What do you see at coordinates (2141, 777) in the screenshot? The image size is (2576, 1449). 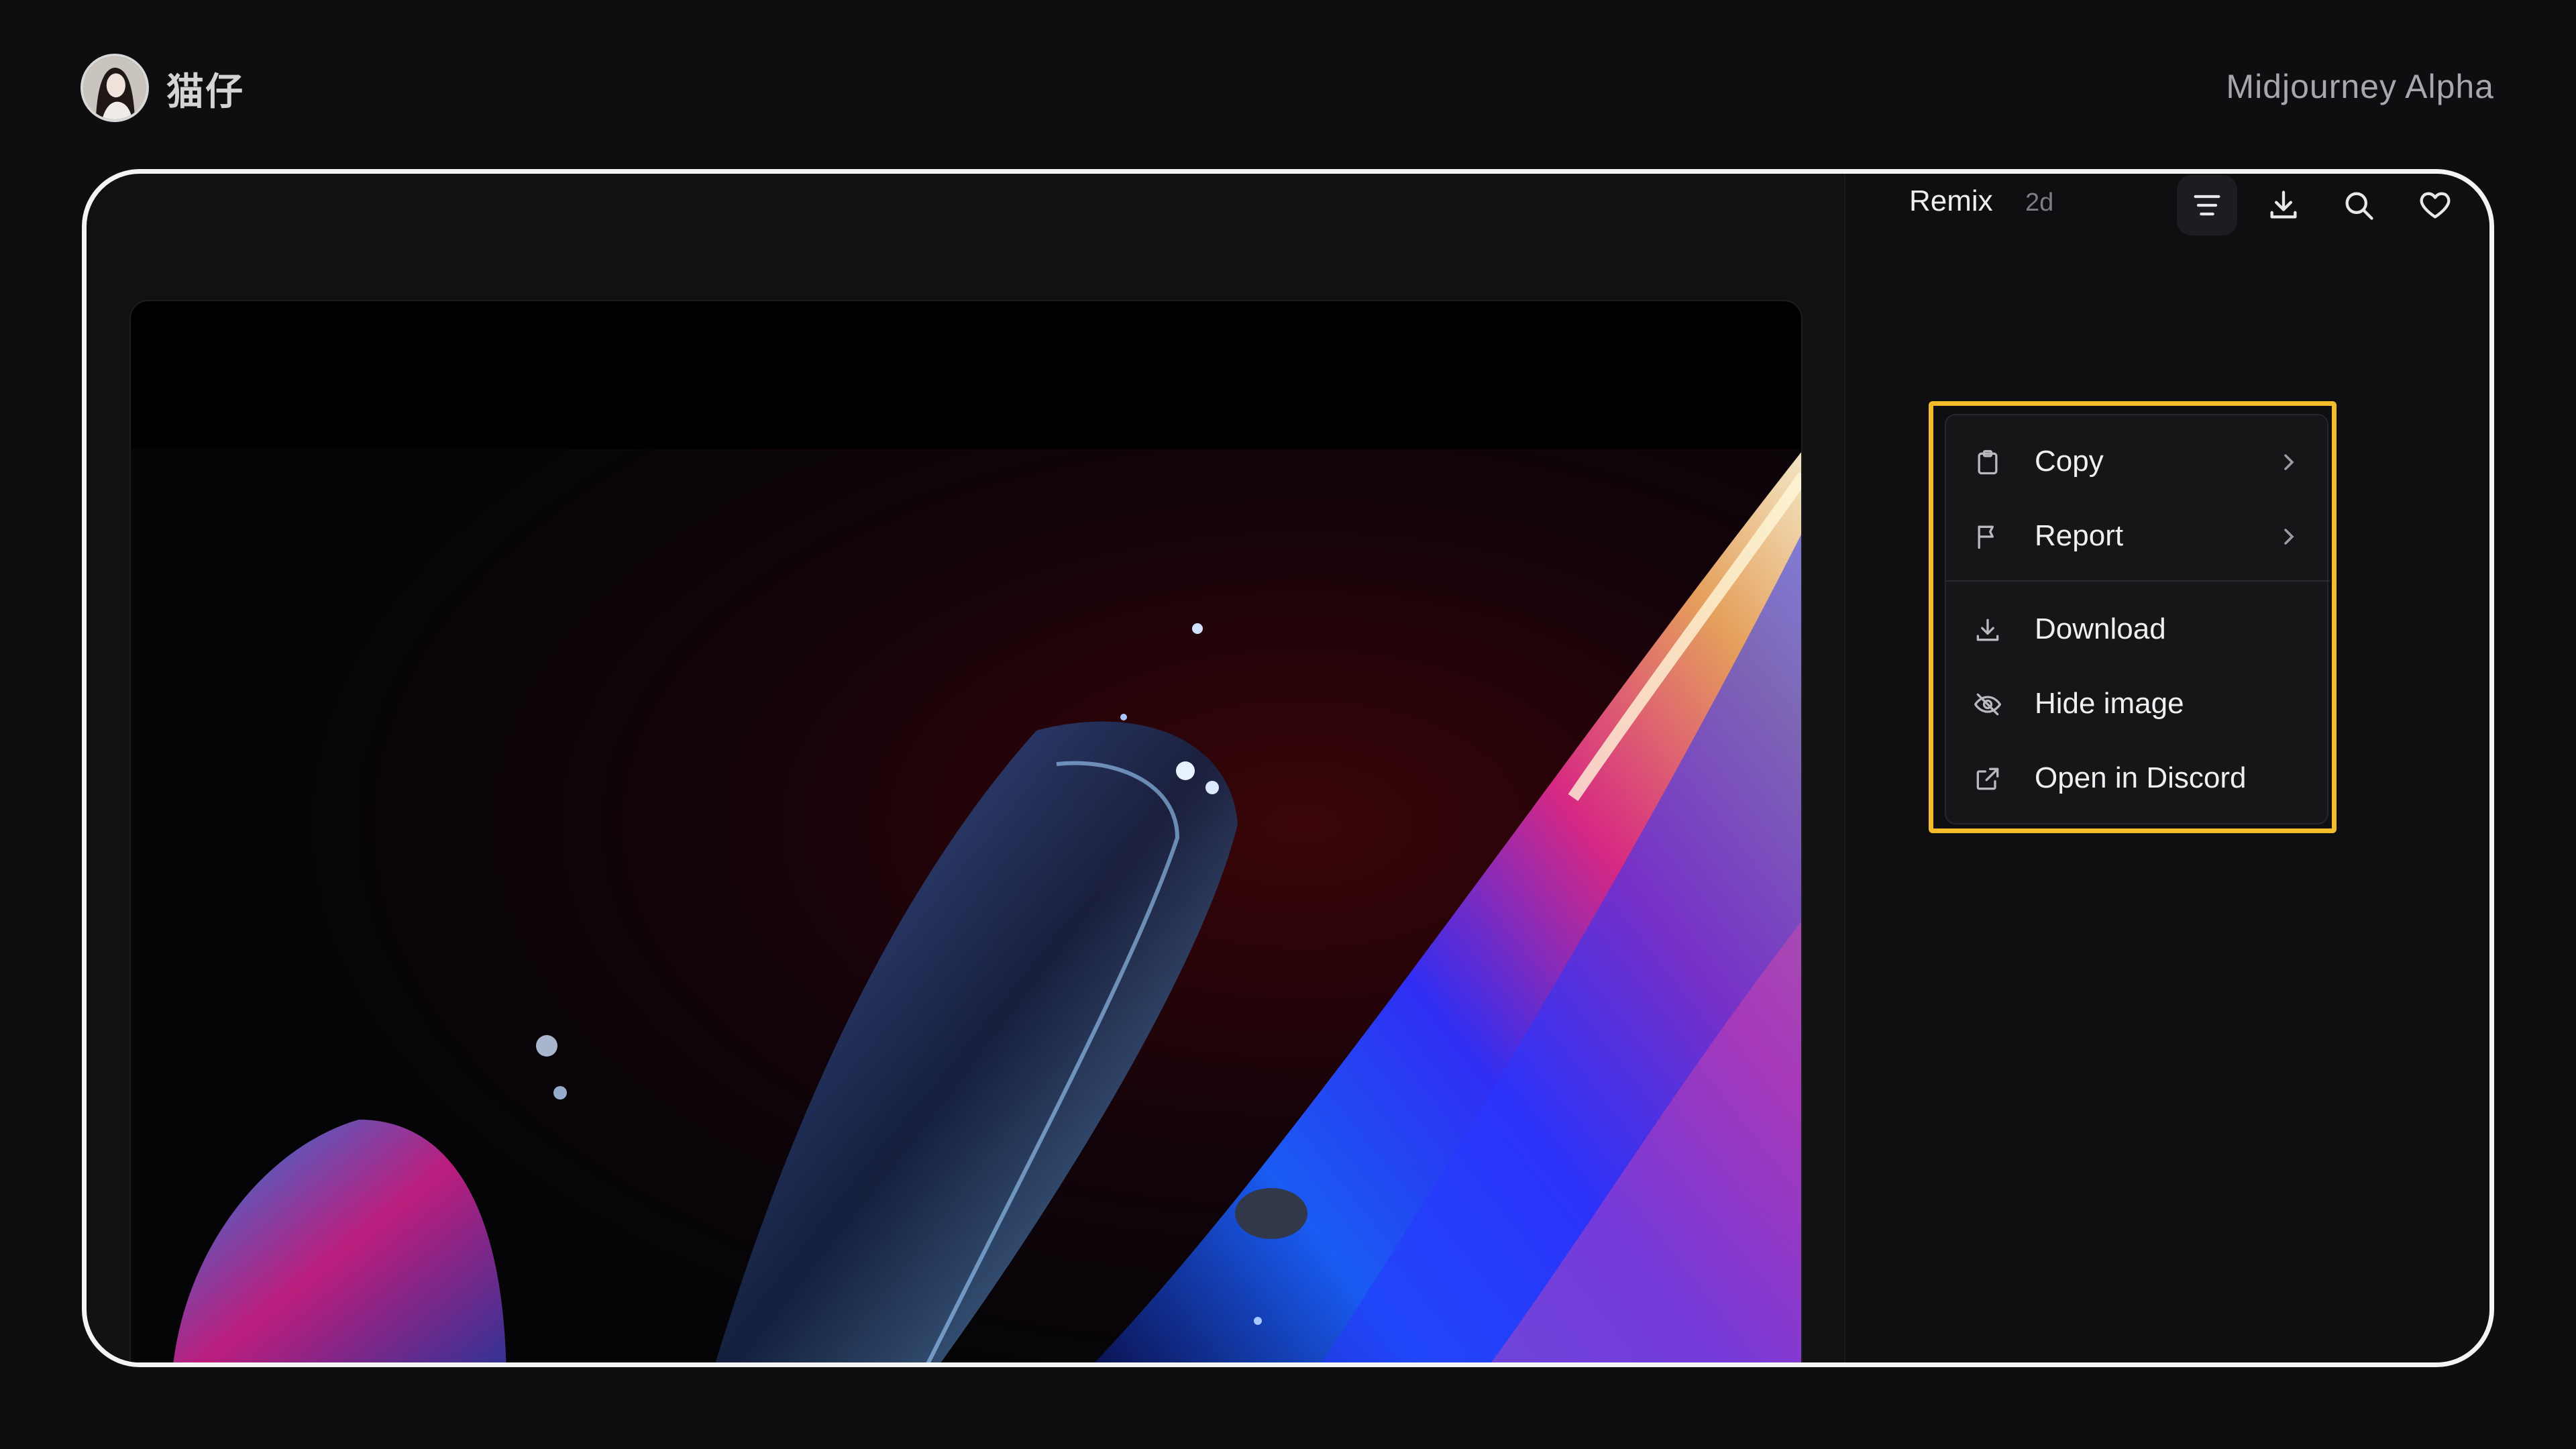 I see `menu-item-label: Open in Discord` at bounding box center [2141, 777].